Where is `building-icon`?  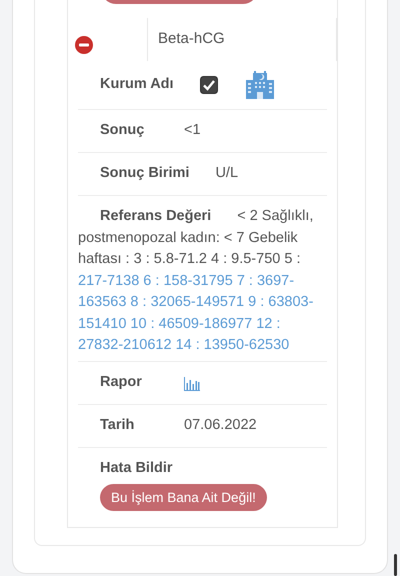 building-icon is located at coordinates (260, 85).